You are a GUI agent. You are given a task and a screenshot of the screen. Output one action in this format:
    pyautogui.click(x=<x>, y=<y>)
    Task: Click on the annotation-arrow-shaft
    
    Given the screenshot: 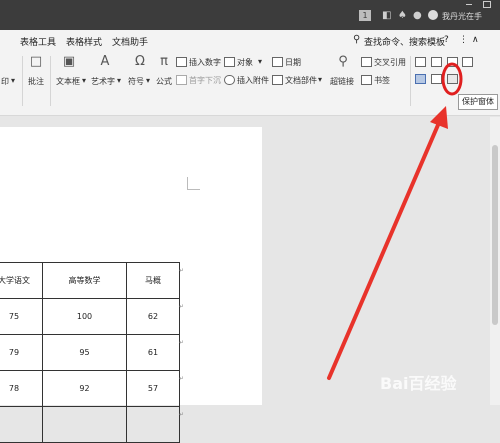 What is the action you would take?
    pyautogui.click(x=385, y=248)
    